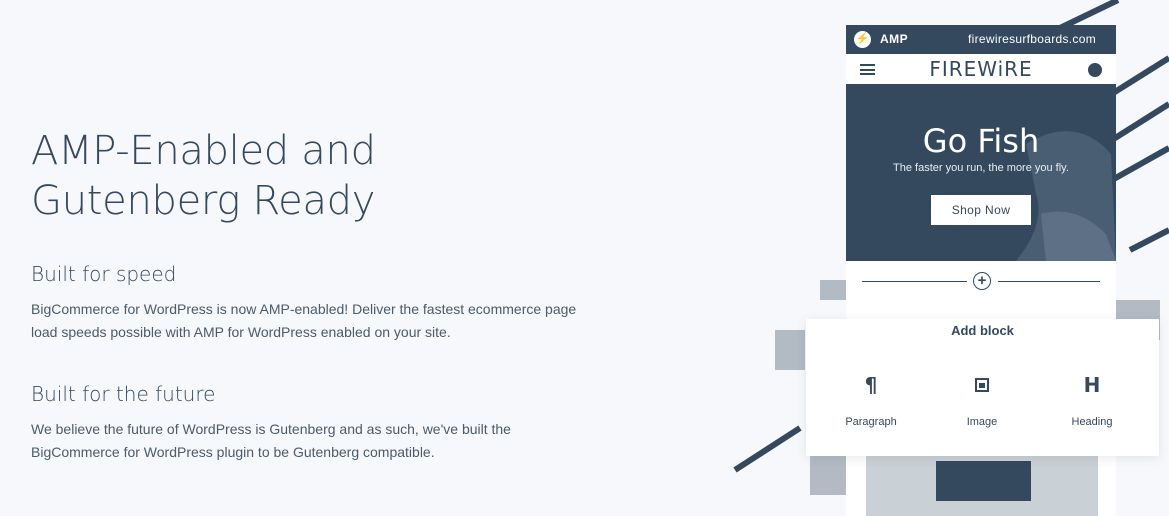 The width and height of the screenshot is (1169, 516). What do you see at coordinates (1092, 385) in the screenshot?
I see `heading-icon: H` at bounding box center [1092, 385].